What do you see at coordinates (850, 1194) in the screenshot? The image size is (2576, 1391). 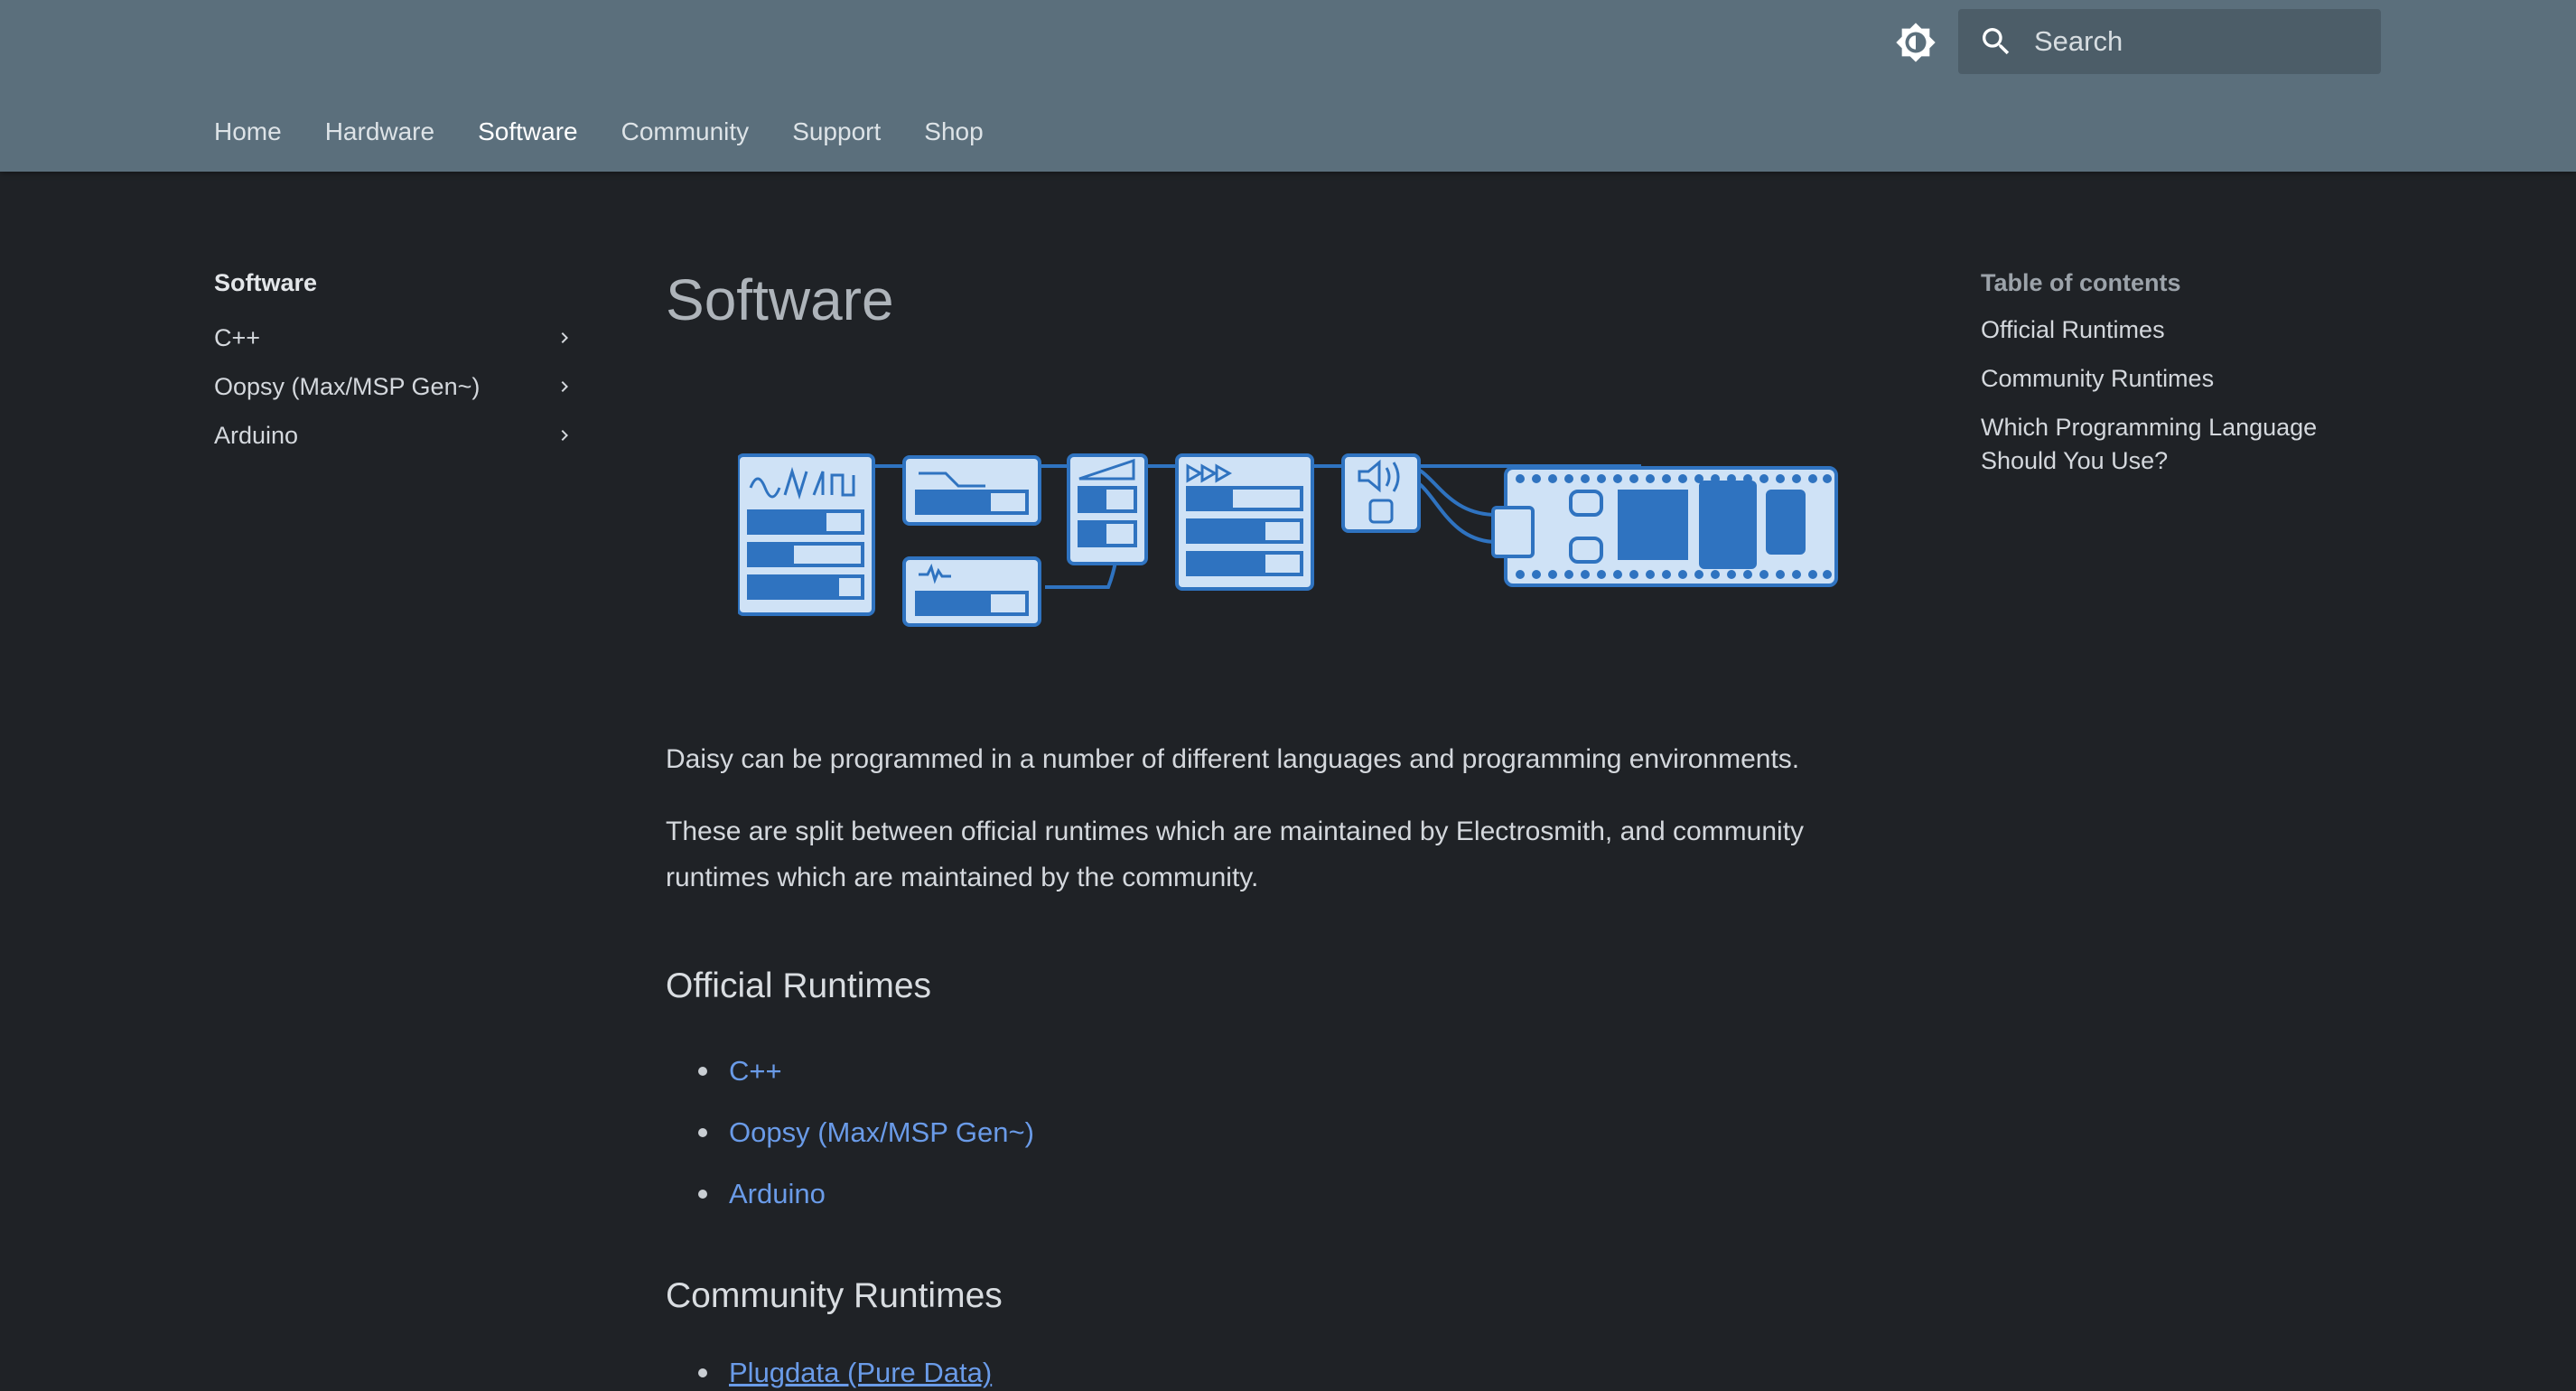 I see `list-item: Arduino` at bounding box center [850, 1194].